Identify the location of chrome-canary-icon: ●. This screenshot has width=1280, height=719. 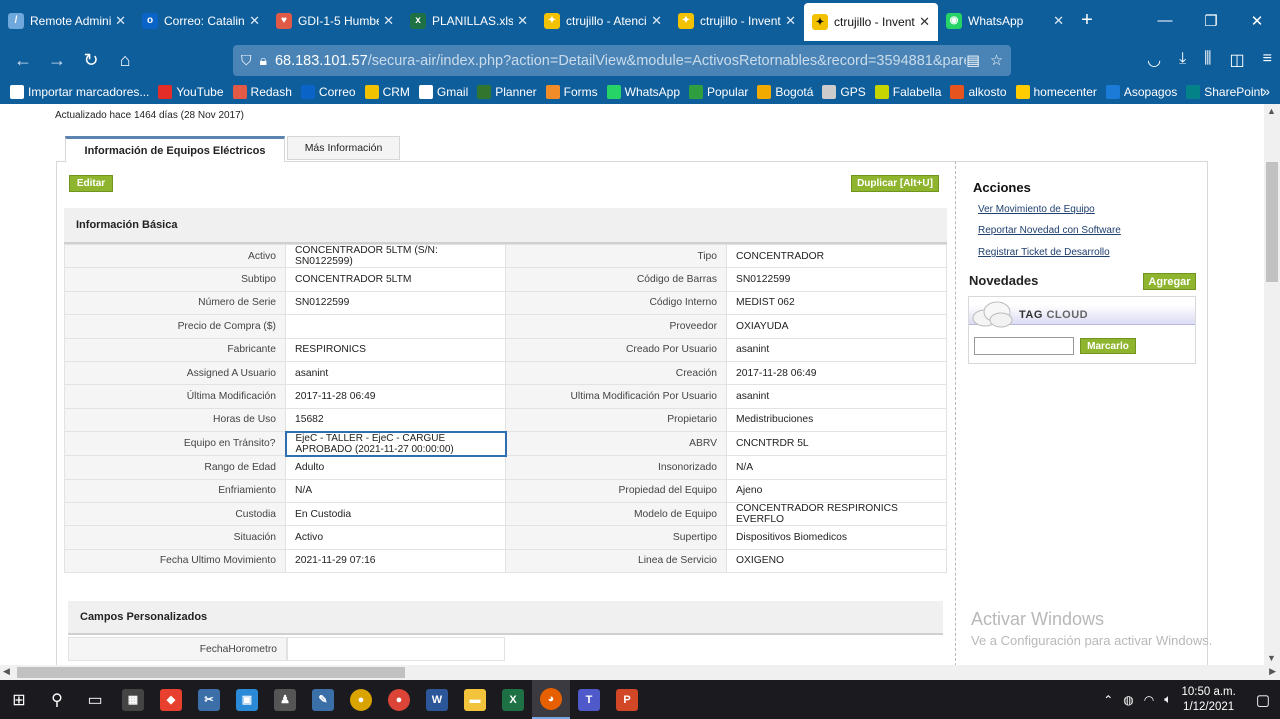
(361, 699).